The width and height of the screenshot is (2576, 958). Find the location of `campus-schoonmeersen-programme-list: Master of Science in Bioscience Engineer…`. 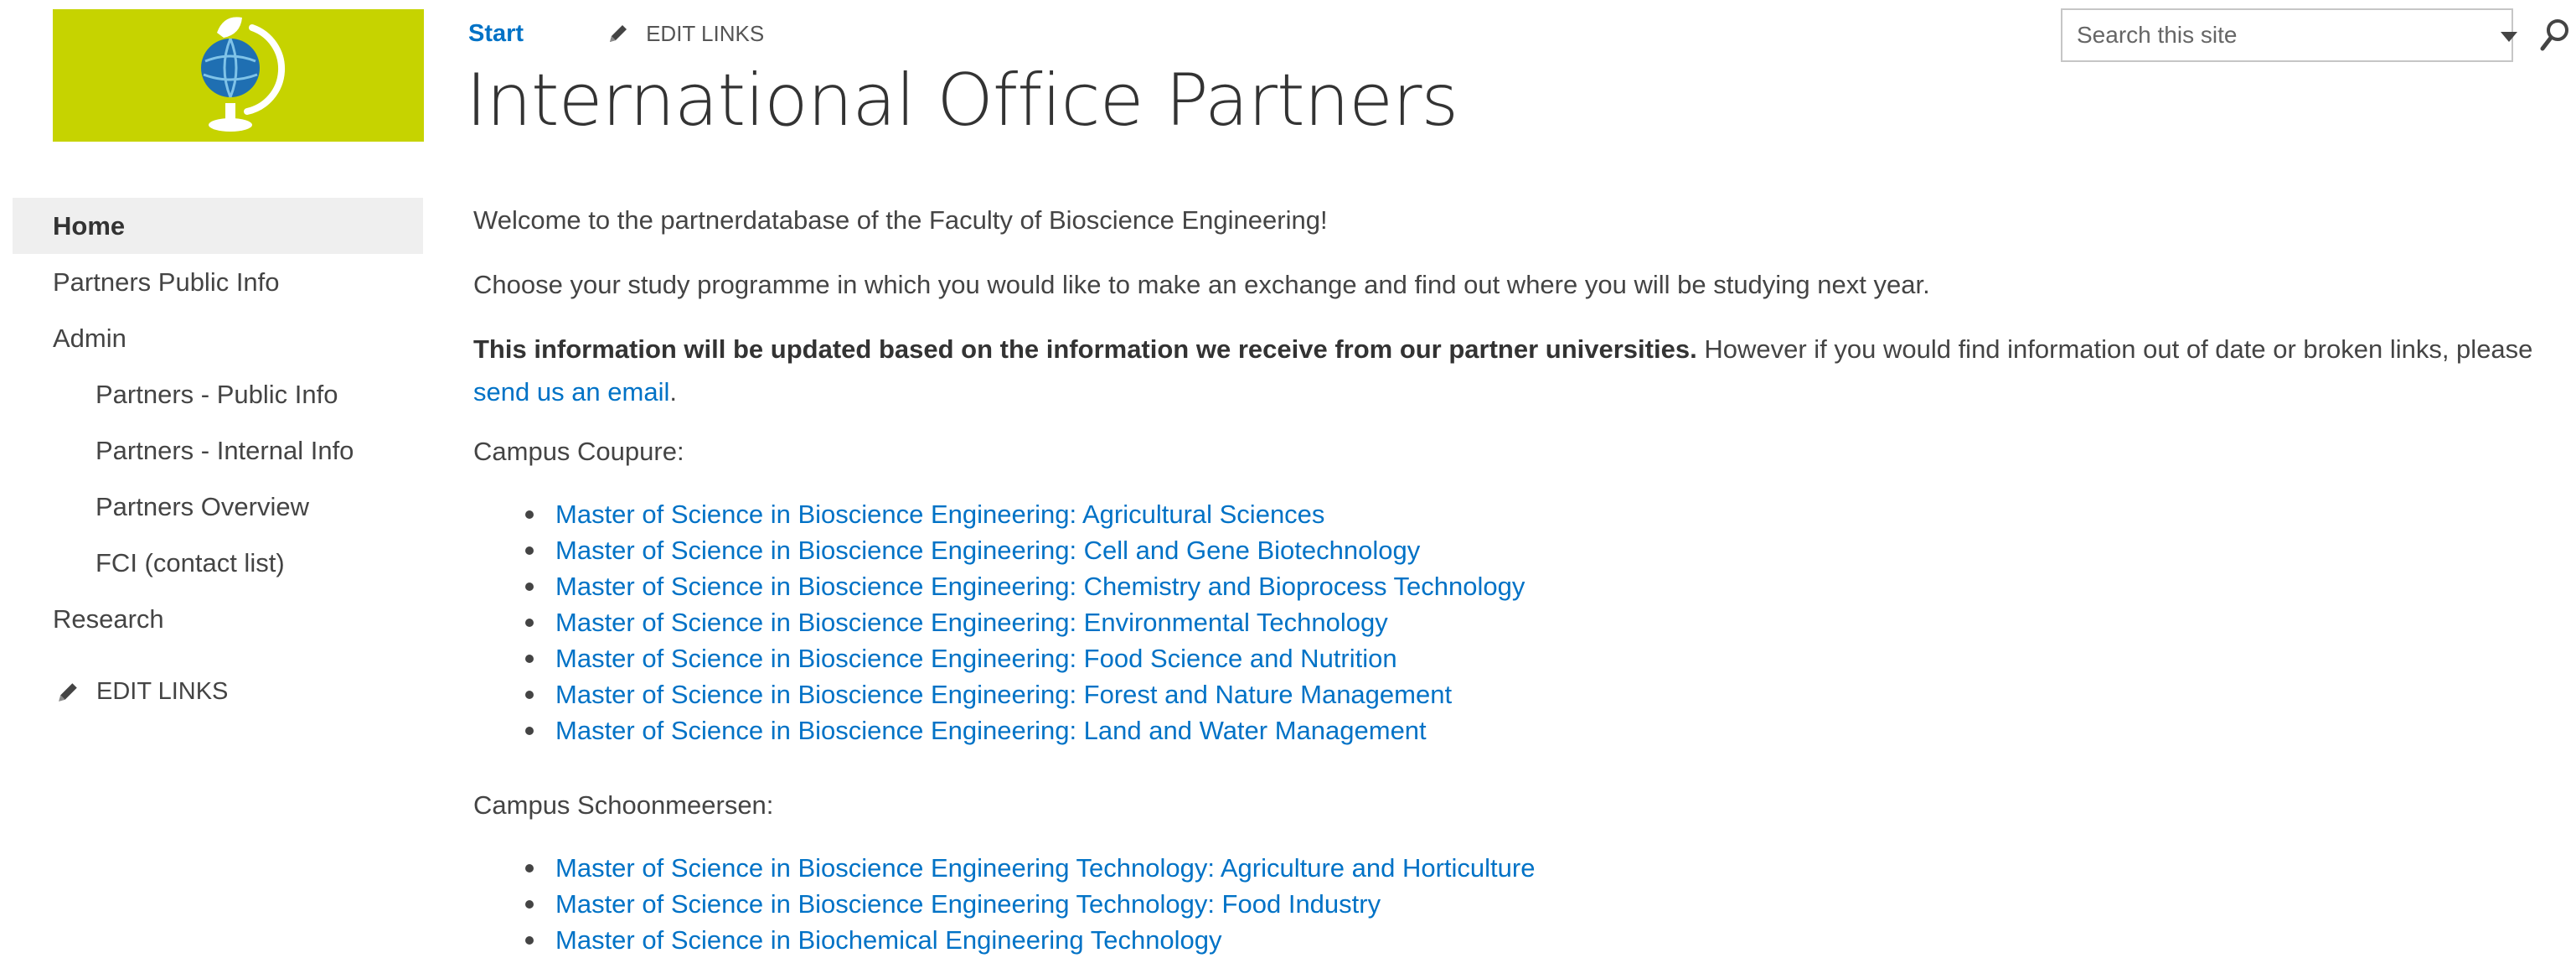

campus-schoonmeersen-programme-list: Master of Science in Bioscience Engineer… is located at coordinates (1516, 904).